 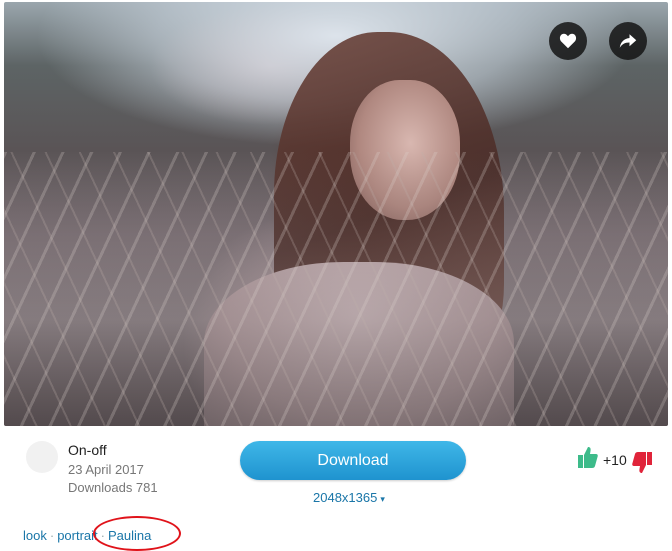 I want to click on share-icon, so click(x=628, y=41).